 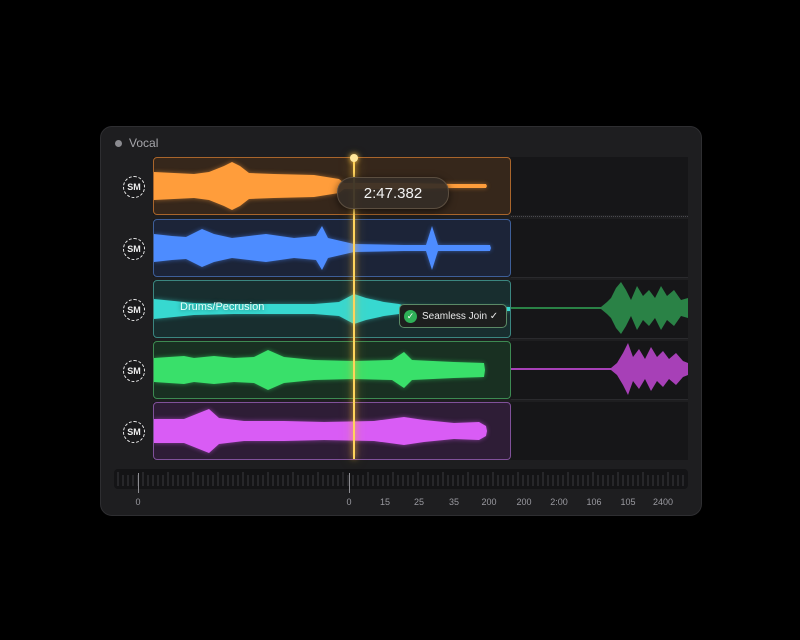 I want to click on seamless-join-button: ✓ Seamless Join ✓, so click(x=453, y=316).